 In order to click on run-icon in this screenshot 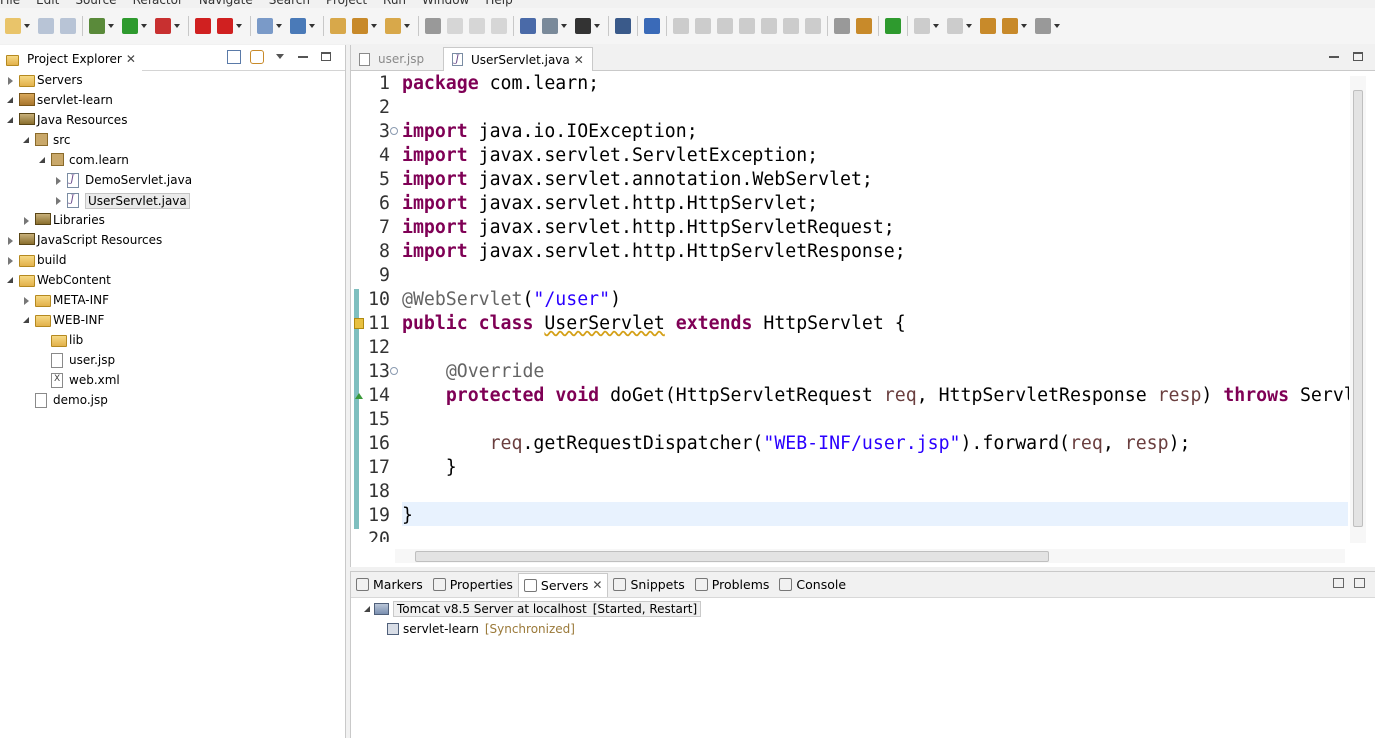, I will do `click(130, 26)`.